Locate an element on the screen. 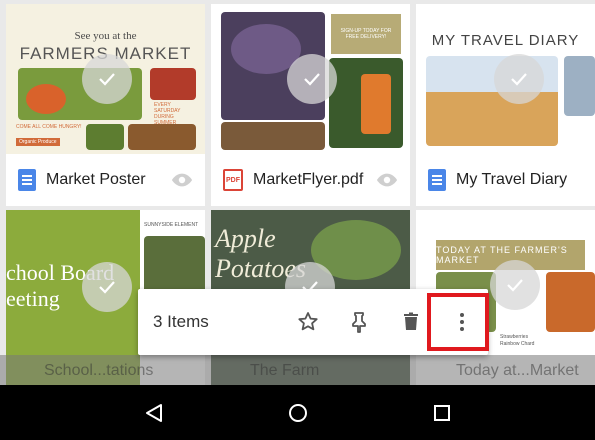  card-footer: PDF MarketFlyer.pdf is located at coordinates (310, 180).